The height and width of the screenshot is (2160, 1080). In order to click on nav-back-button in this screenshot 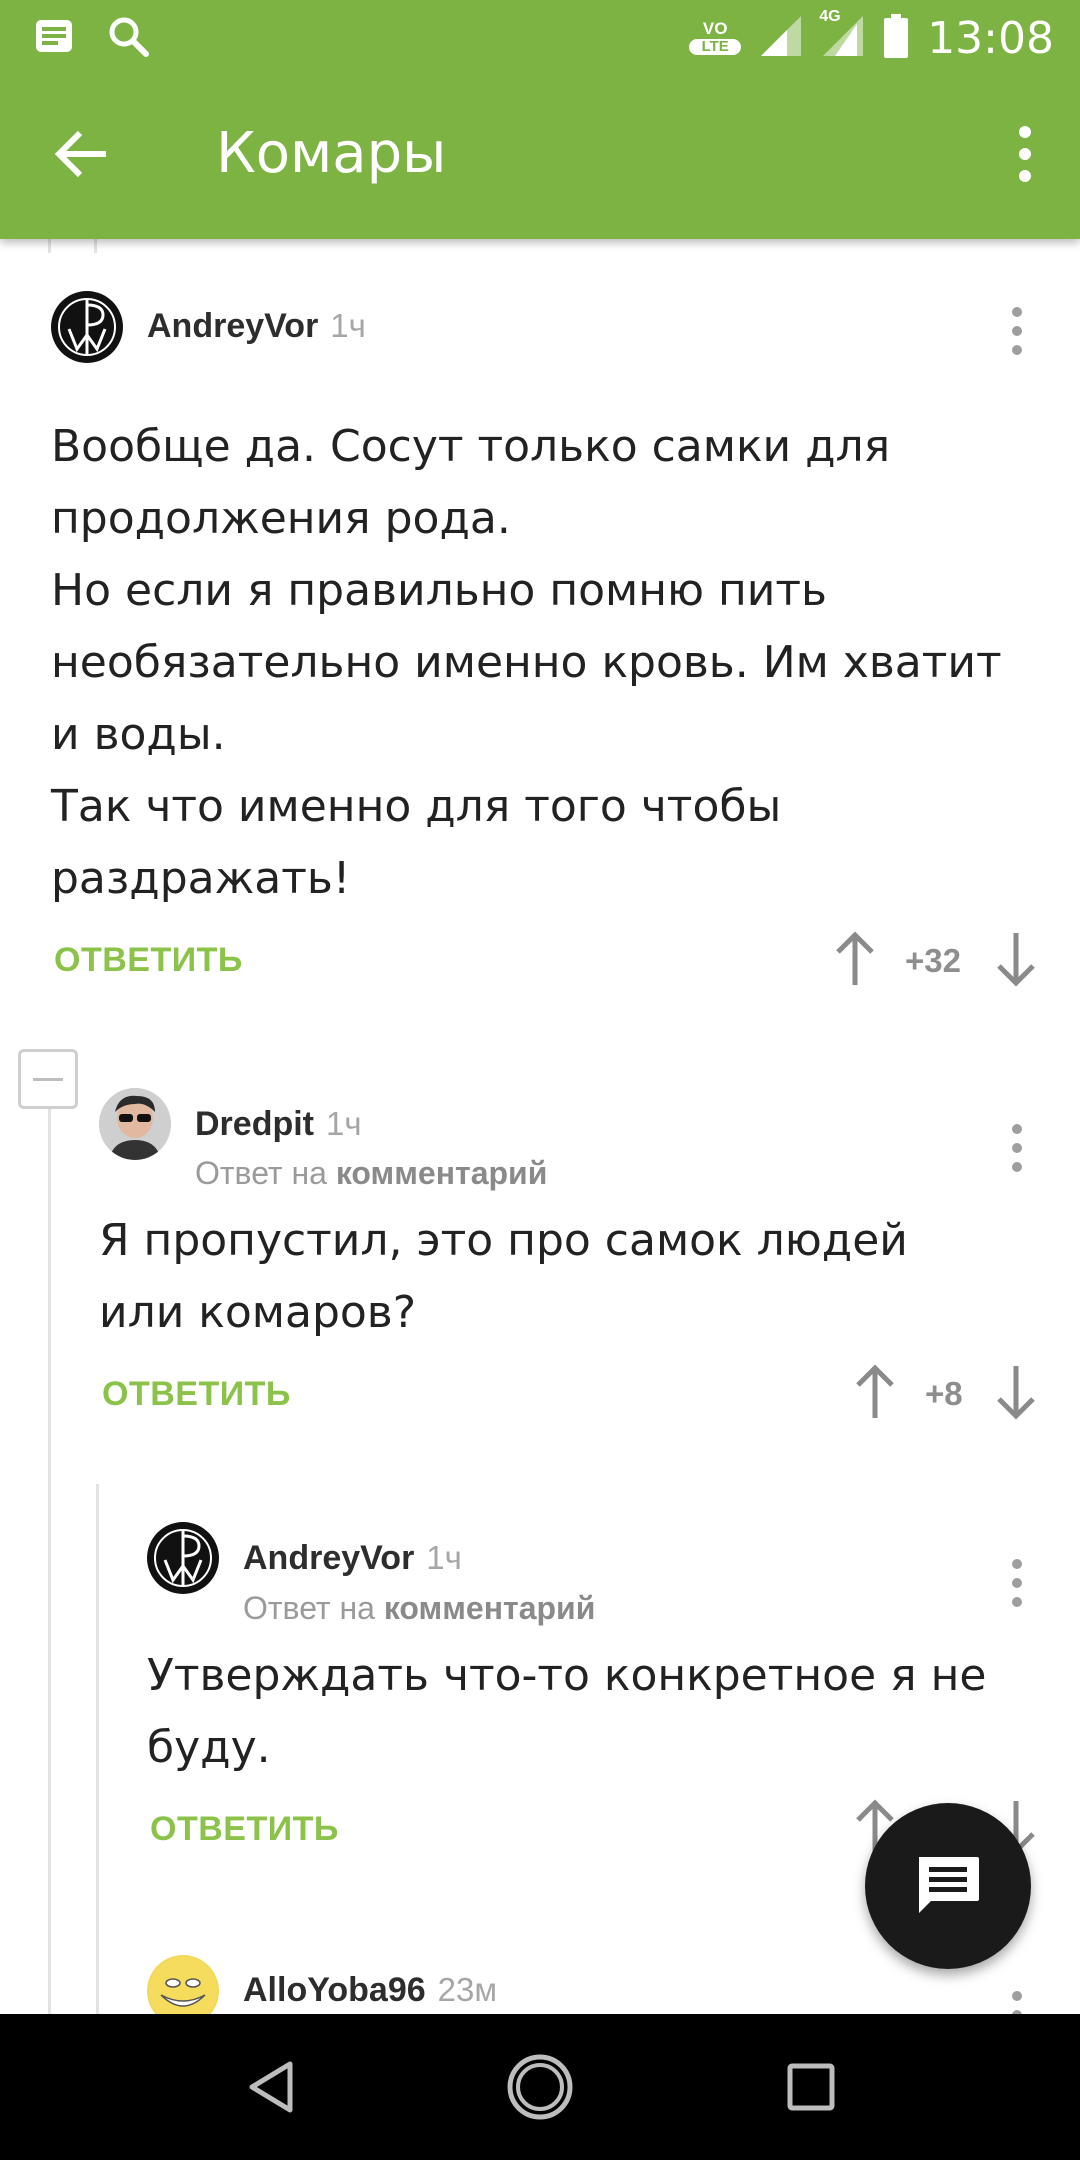, I will do `click(271, 2087)`.